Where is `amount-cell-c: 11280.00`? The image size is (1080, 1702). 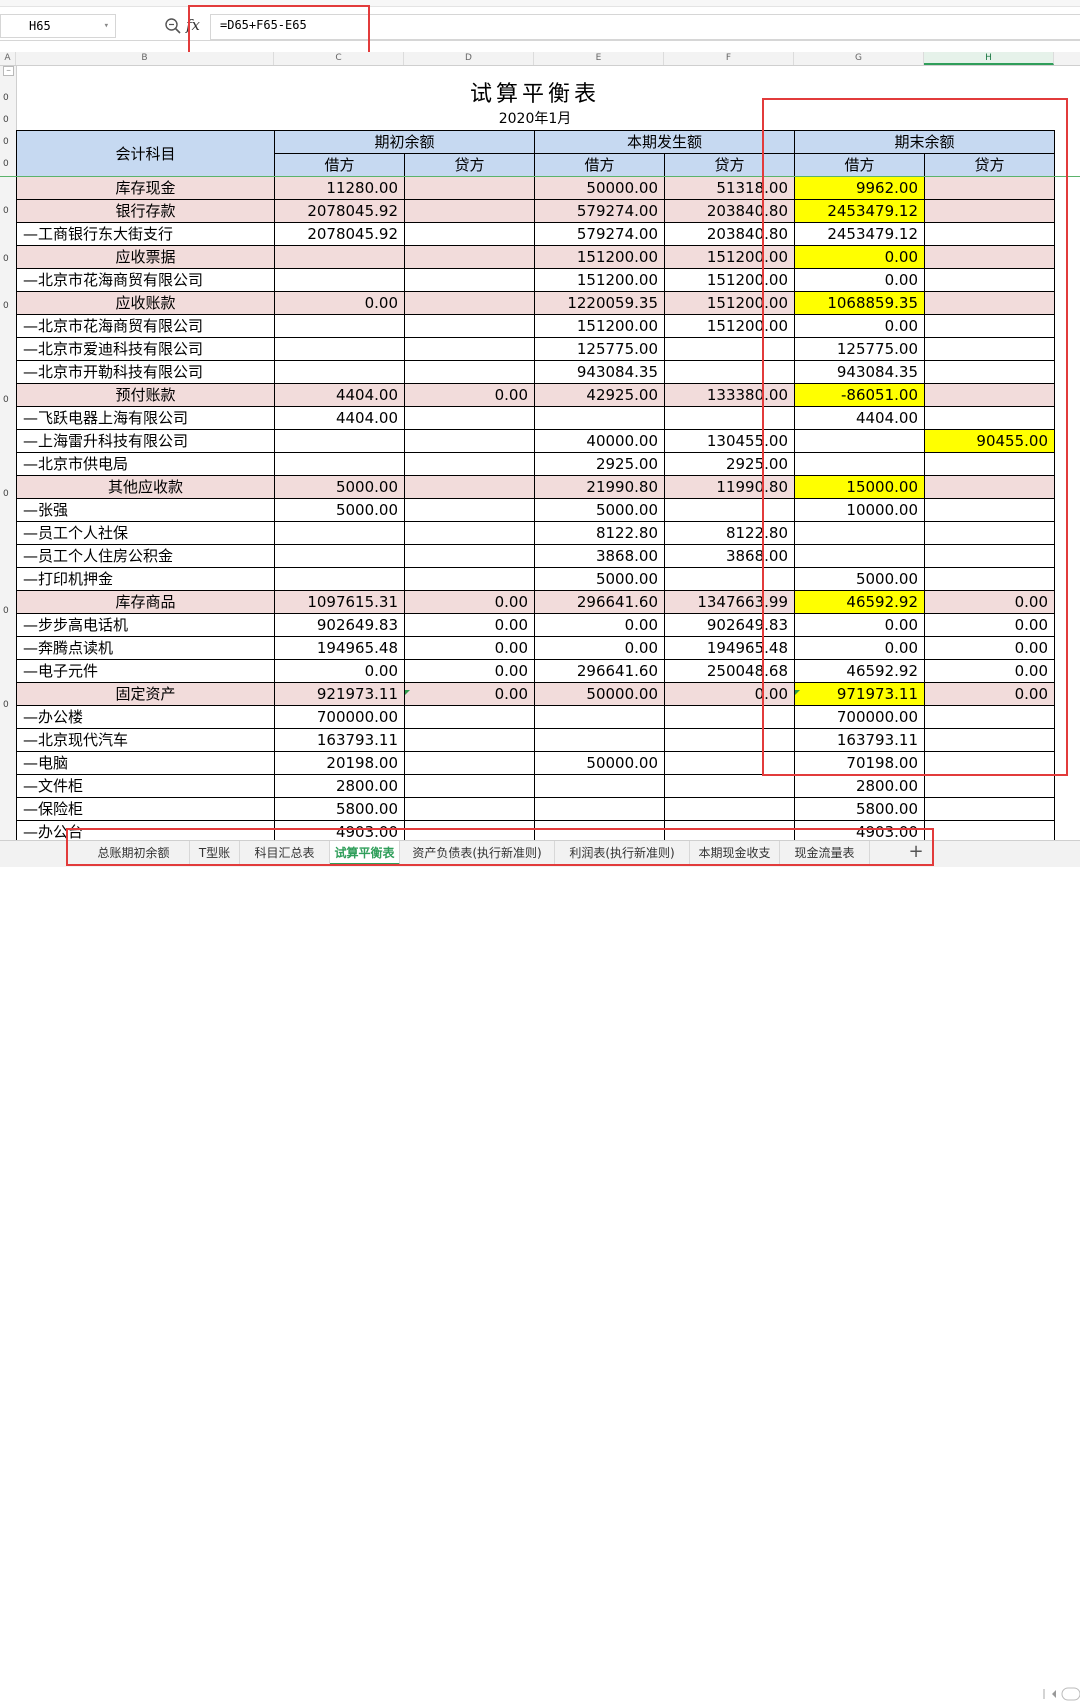 amount-cell-c: 11280.00 is located at coordinates (339, 188).